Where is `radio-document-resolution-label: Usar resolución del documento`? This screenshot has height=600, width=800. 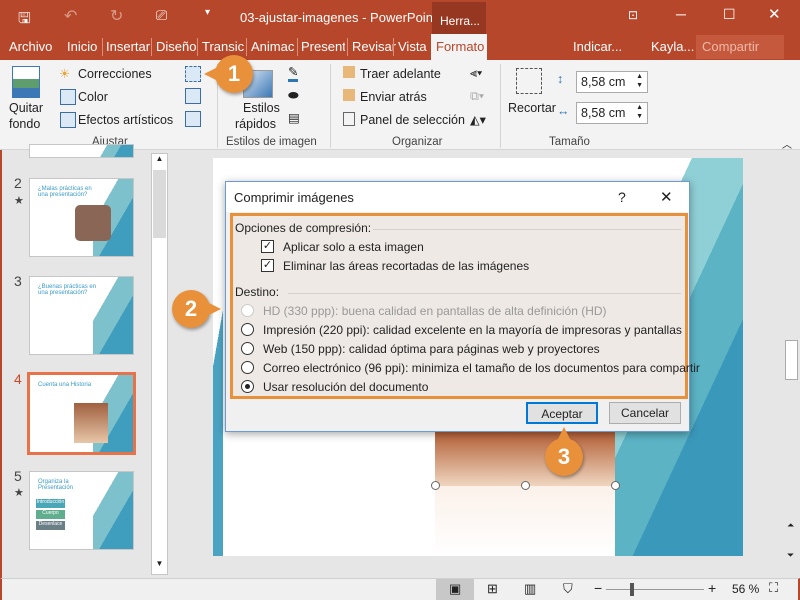 radio-document-resolution-label: Usar resolución del documento is located at coordinates (345, 387).